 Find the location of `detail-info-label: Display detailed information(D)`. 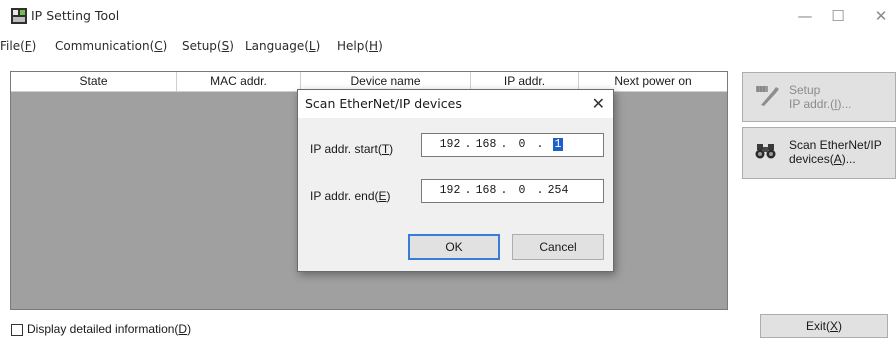

detail-info-label: Display detailed information(D) is located at coordinates (109, 329).